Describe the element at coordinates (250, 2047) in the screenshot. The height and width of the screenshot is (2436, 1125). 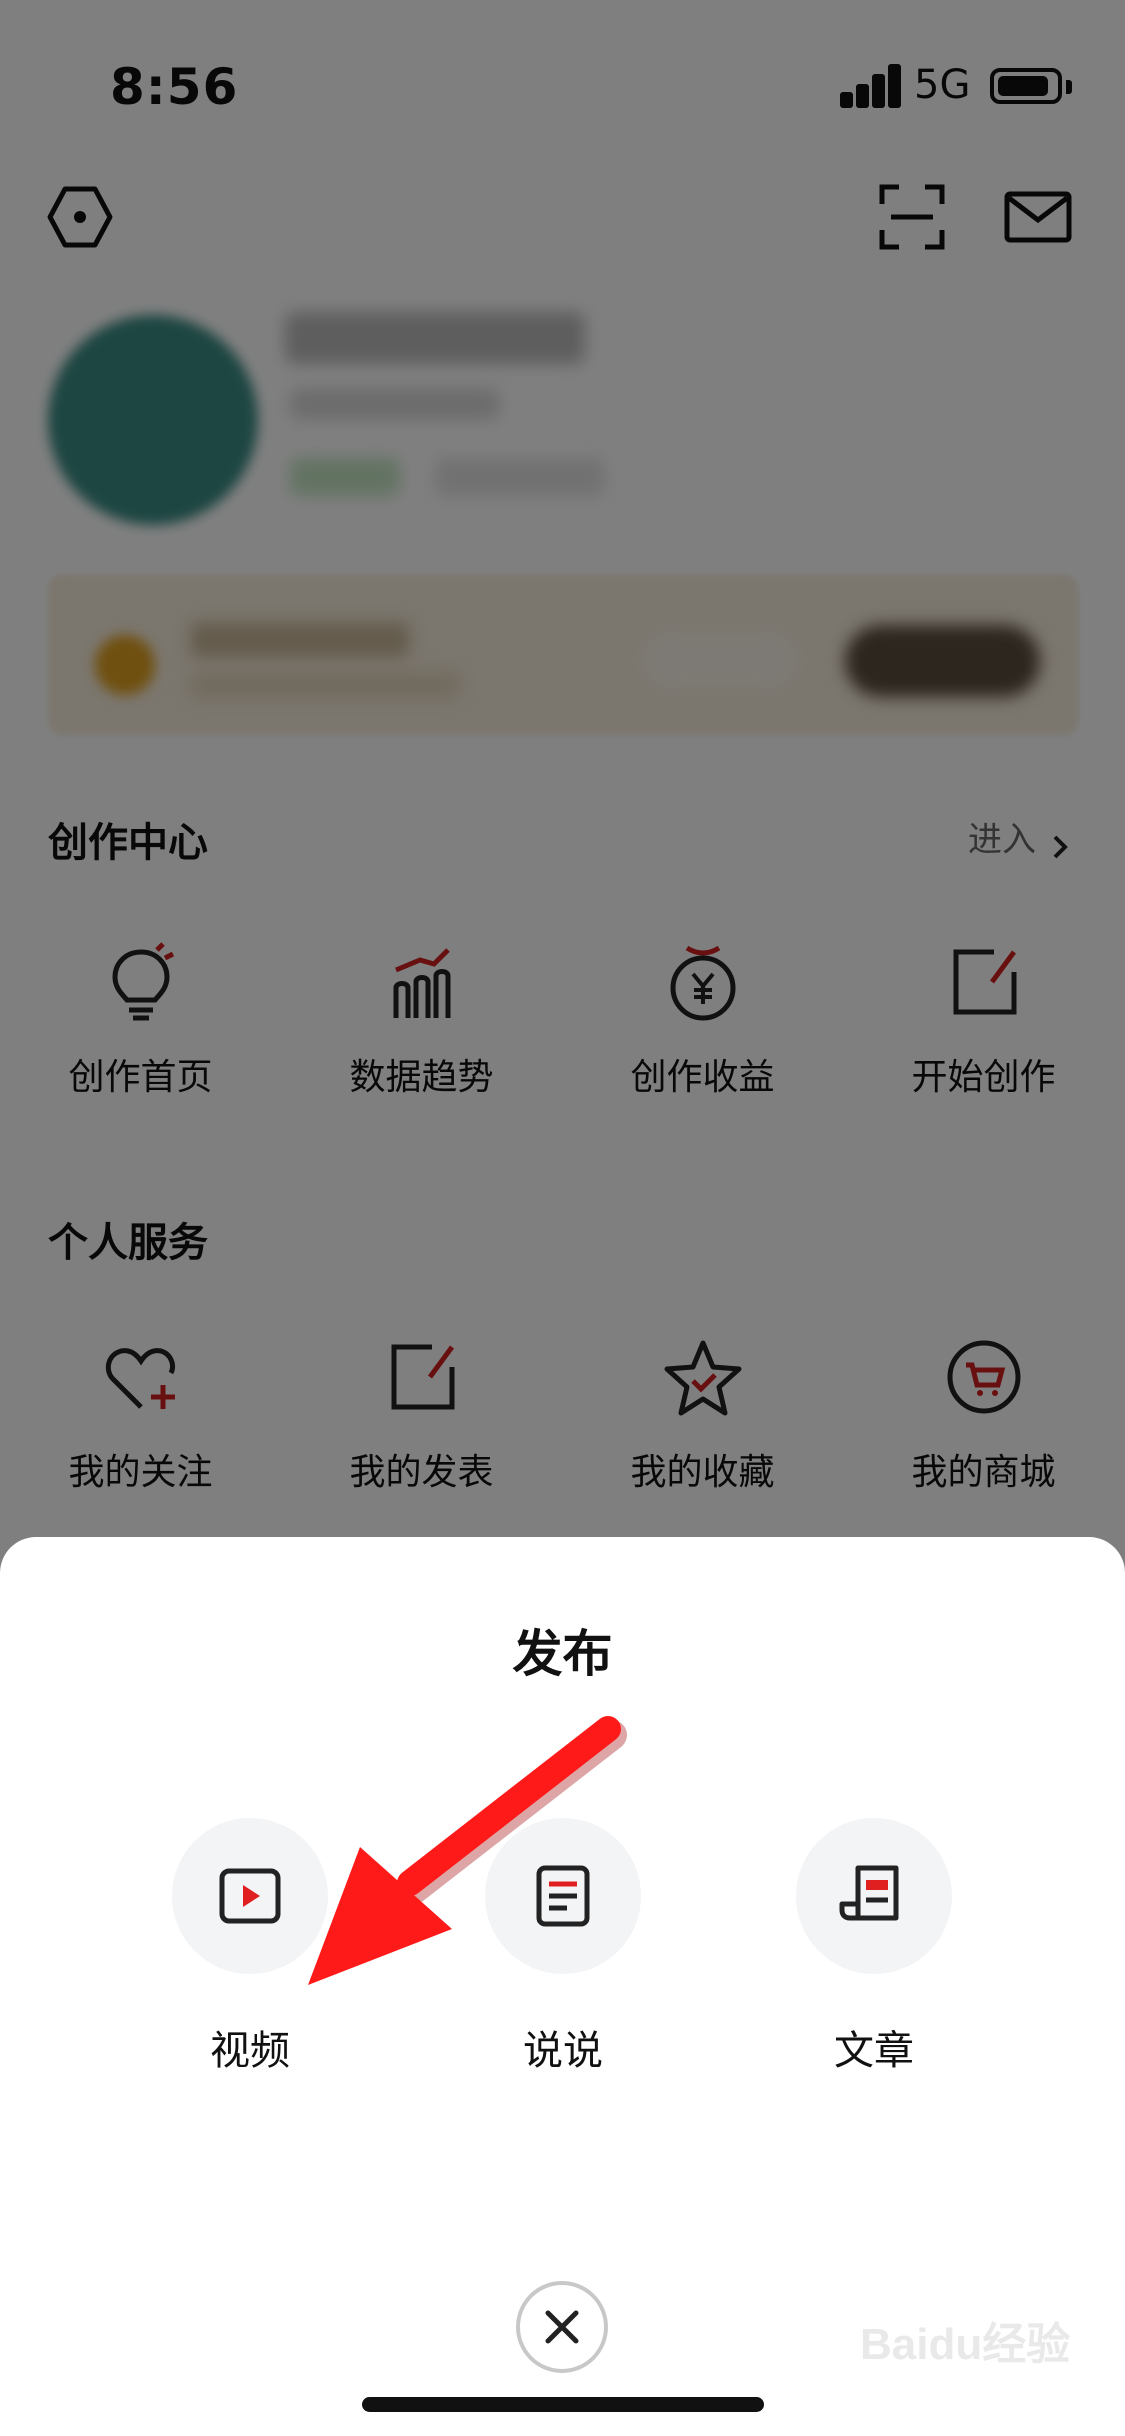
I see `video-option-label: 视频` at that location.